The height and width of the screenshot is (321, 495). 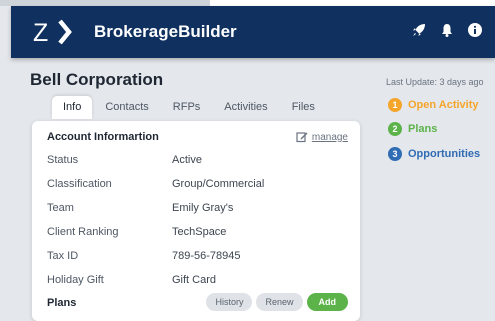 What do you see at coordinates (302, 137) in the screenshot?
I see `edit-icon` at bounding box center [302, 137].